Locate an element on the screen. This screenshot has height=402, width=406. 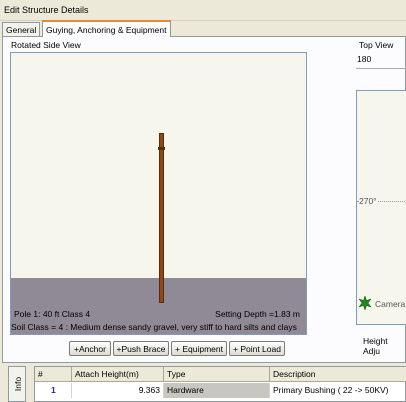
tab-general: General is located at coordinates (21, 29).